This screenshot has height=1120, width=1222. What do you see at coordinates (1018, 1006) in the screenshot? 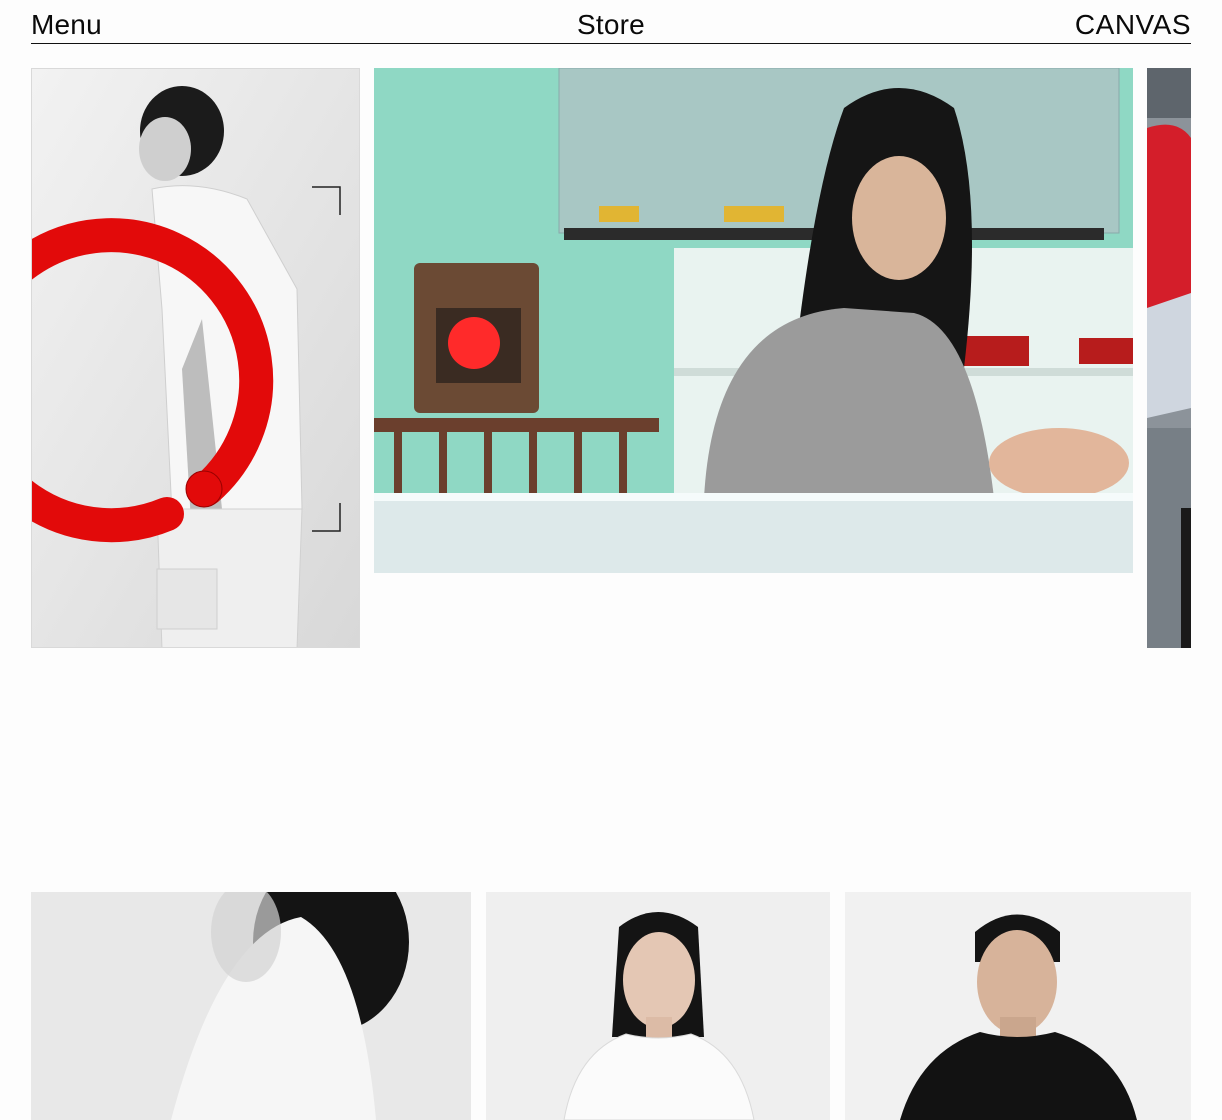
I see `product-image-black-tee` at bounding box center [1018, 1006].